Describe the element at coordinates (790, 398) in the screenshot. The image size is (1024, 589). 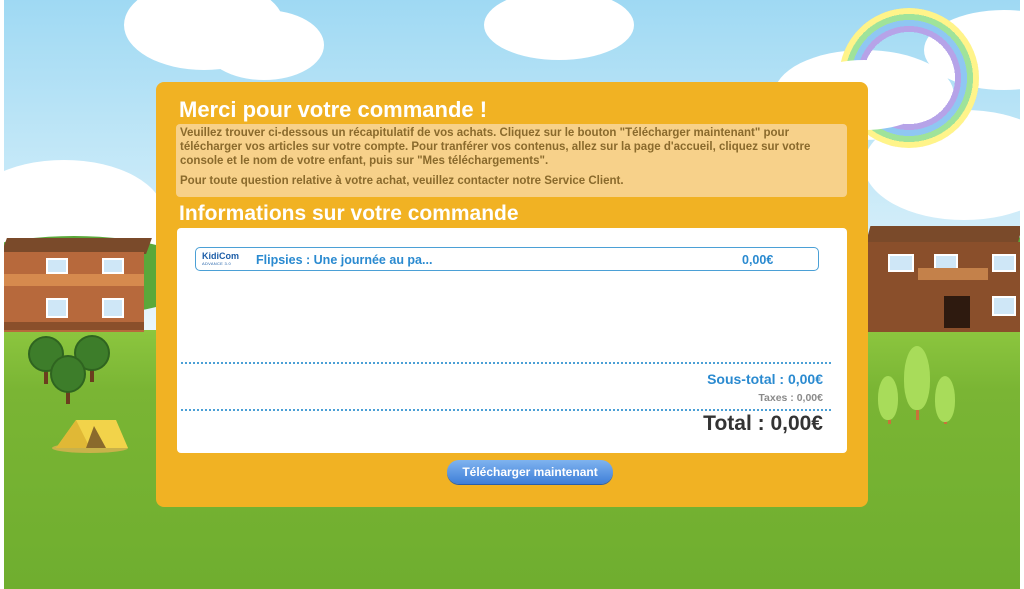
I see `taxes: Taxes : 0,00€` at that location.